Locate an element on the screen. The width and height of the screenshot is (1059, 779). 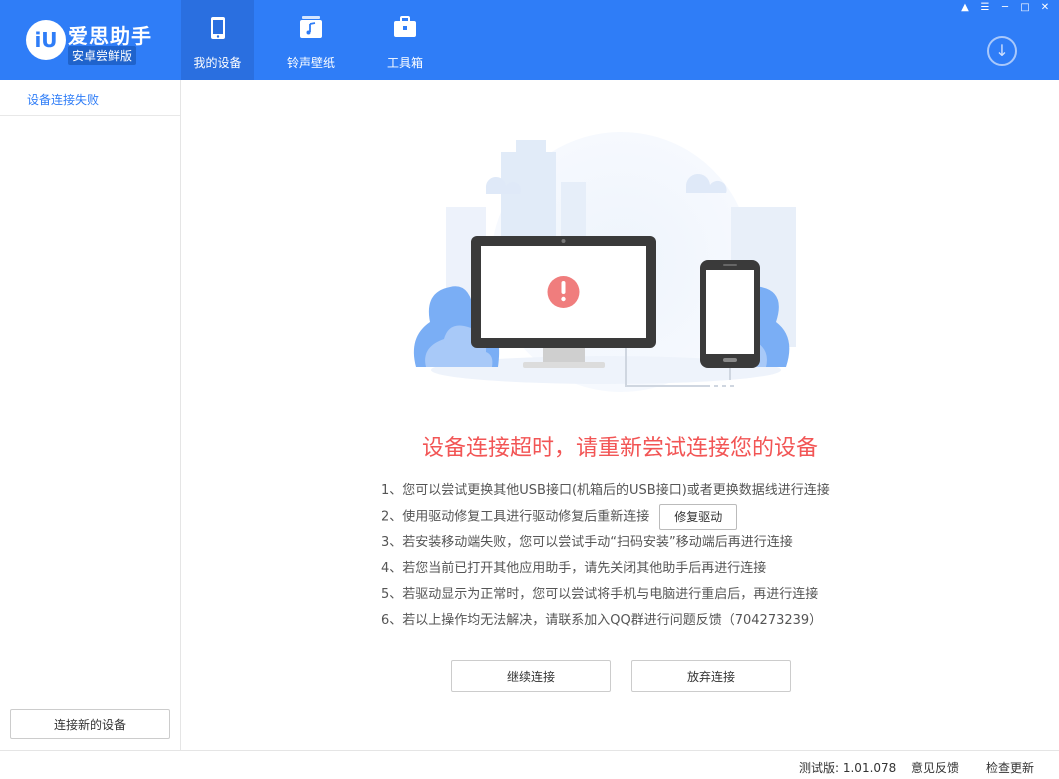
phone-icon is located at coordinates (217, 28).